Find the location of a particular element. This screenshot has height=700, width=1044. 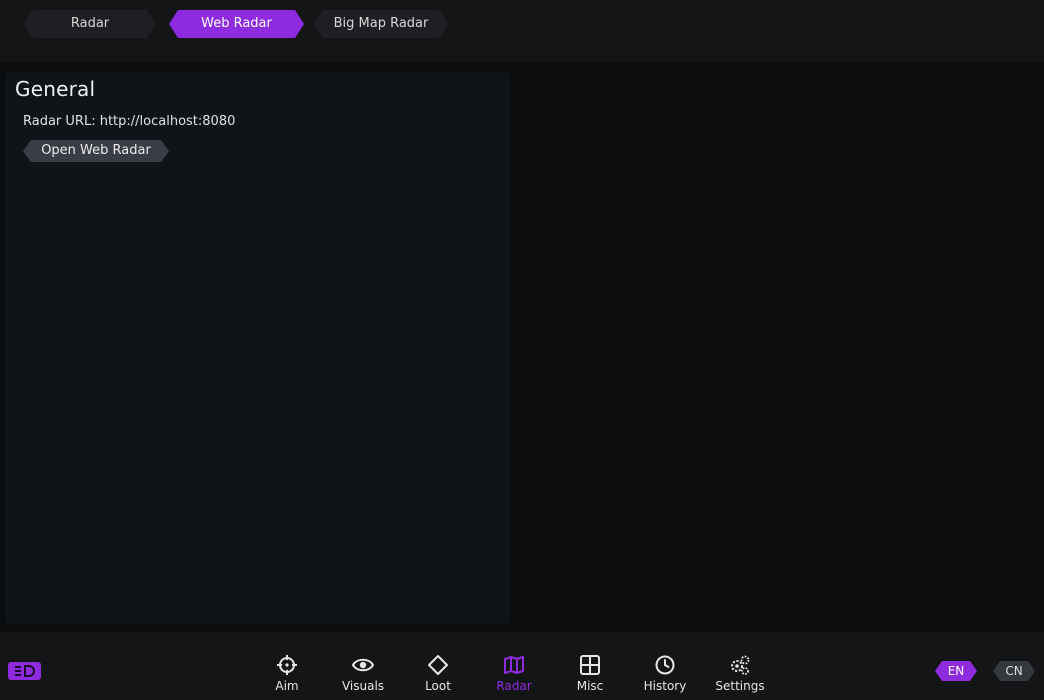

language-cn-button: CN is located at coordinates (1014, 671).